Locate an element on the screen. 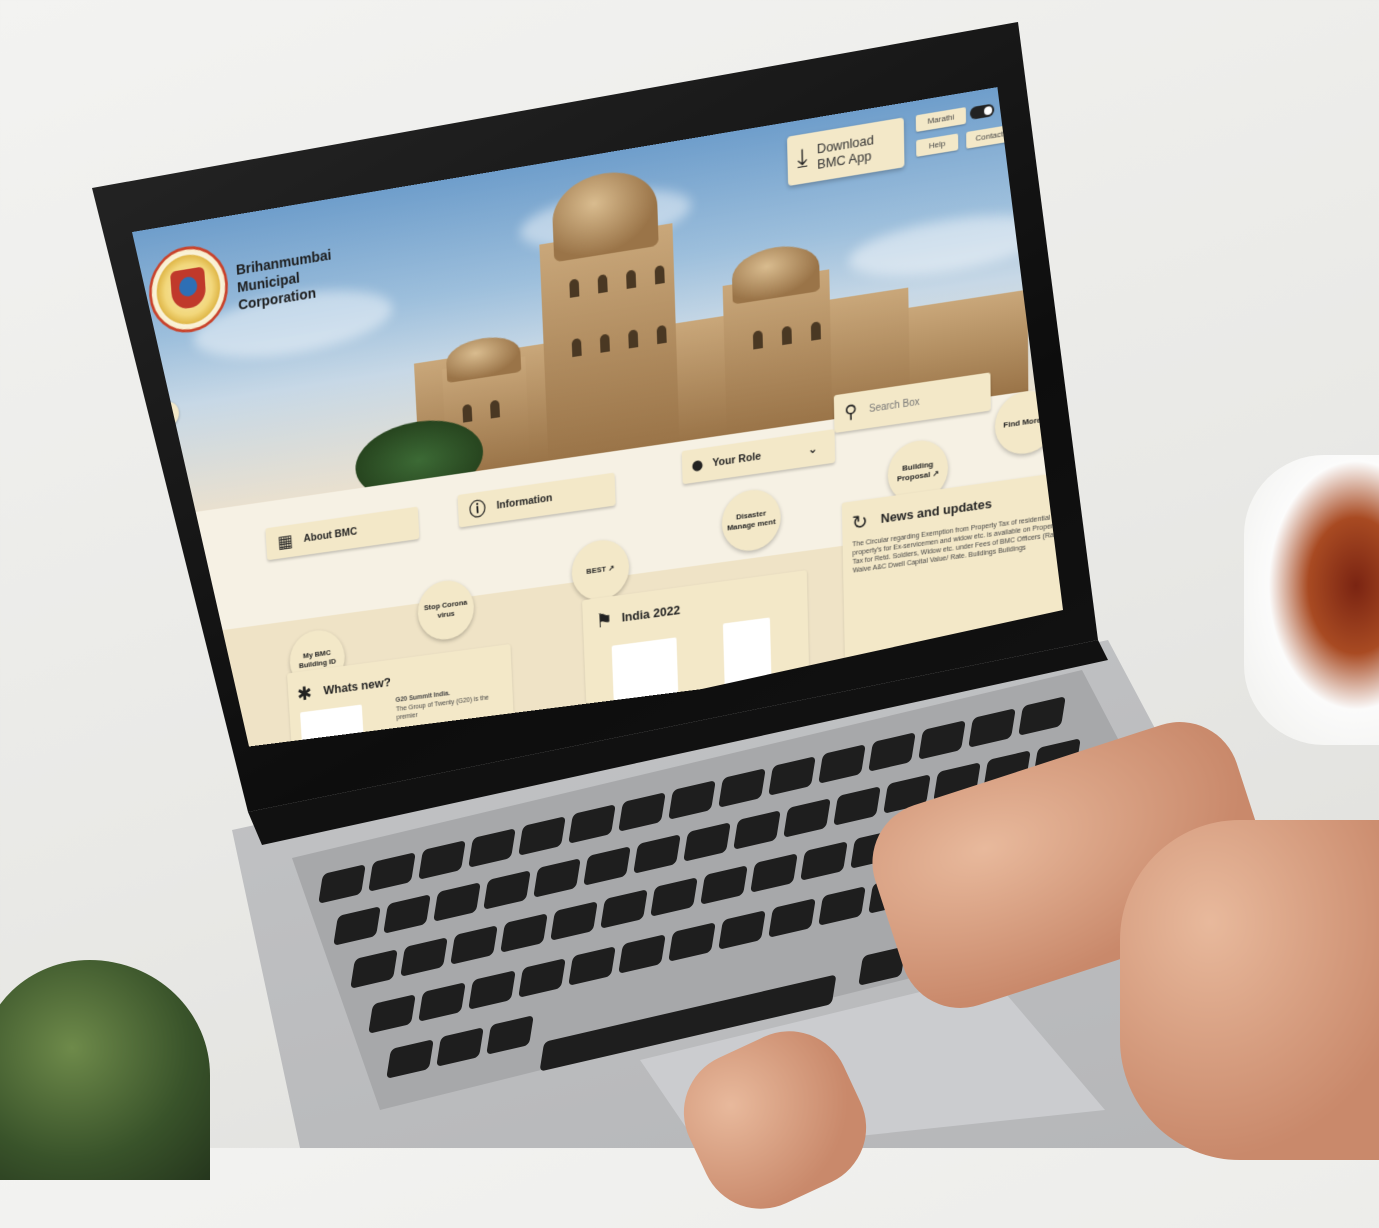 The height and width of the screenshot is (1228, 1379). building-icon: ▦ is located at coordinates (285, 541).